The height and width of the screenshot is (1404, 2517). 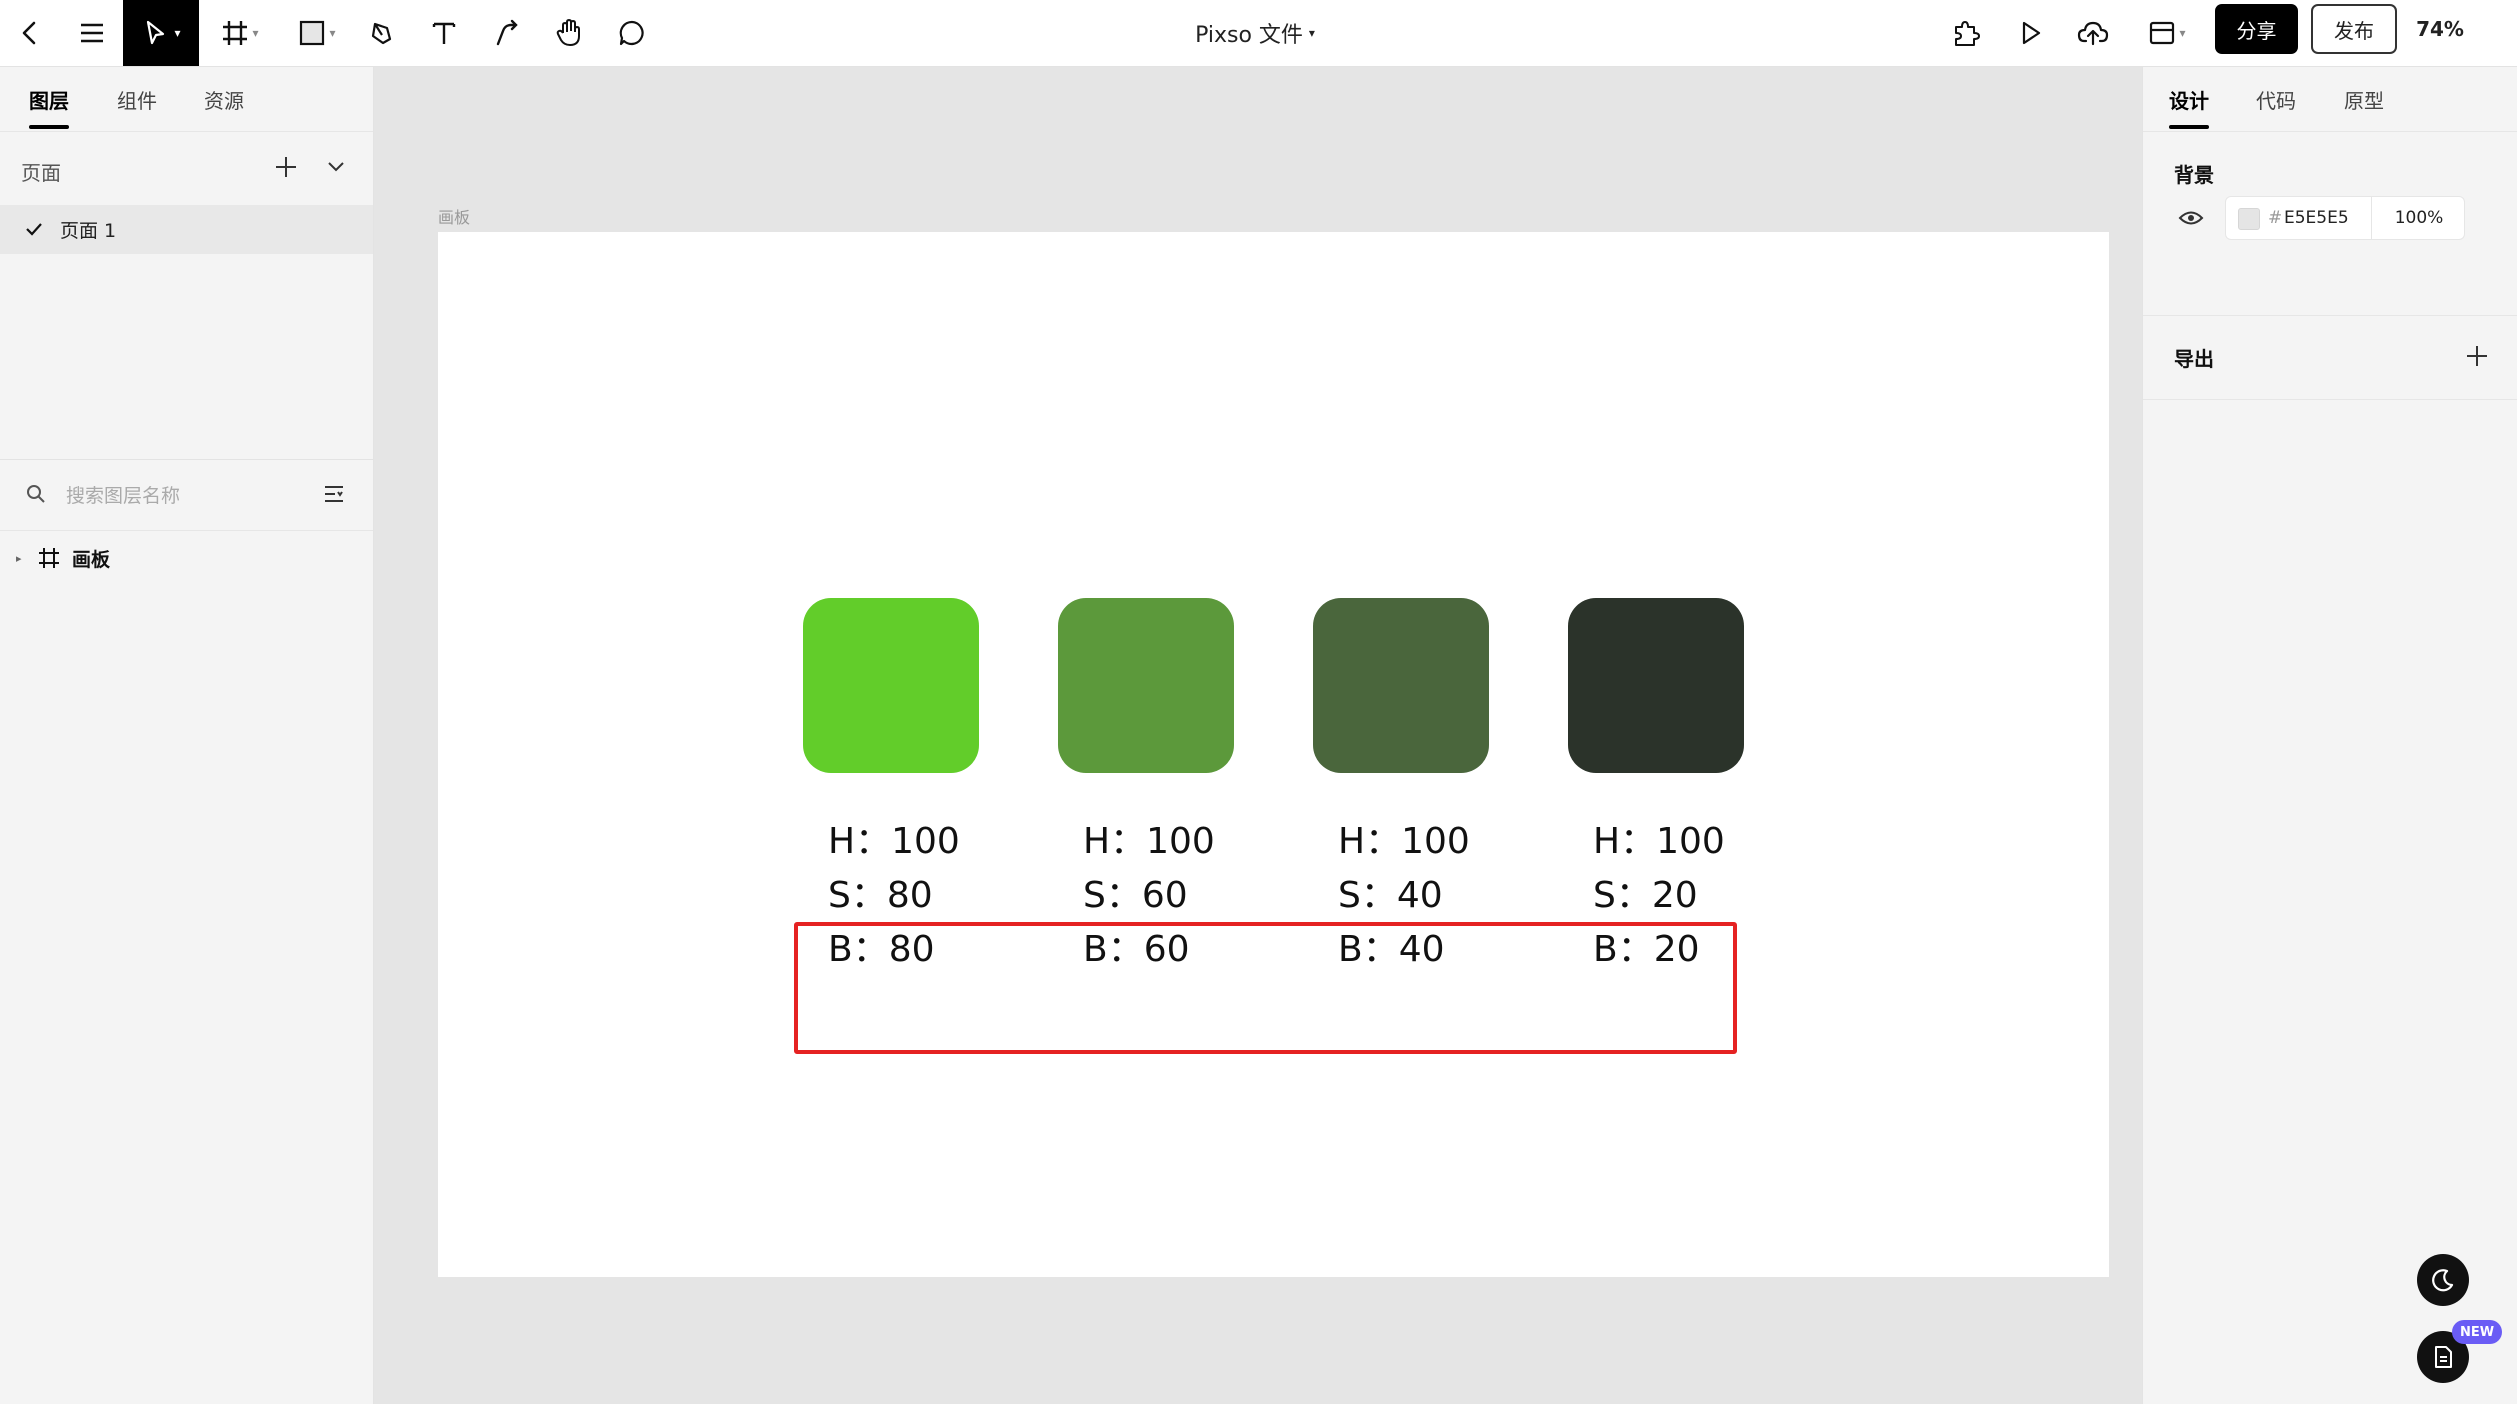 I want to click on pages-title: 页面, so click(x=41, y=173).